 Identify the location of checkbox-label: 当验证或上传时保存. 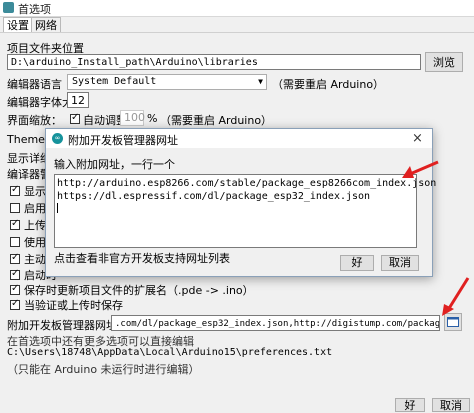
(73, 305).